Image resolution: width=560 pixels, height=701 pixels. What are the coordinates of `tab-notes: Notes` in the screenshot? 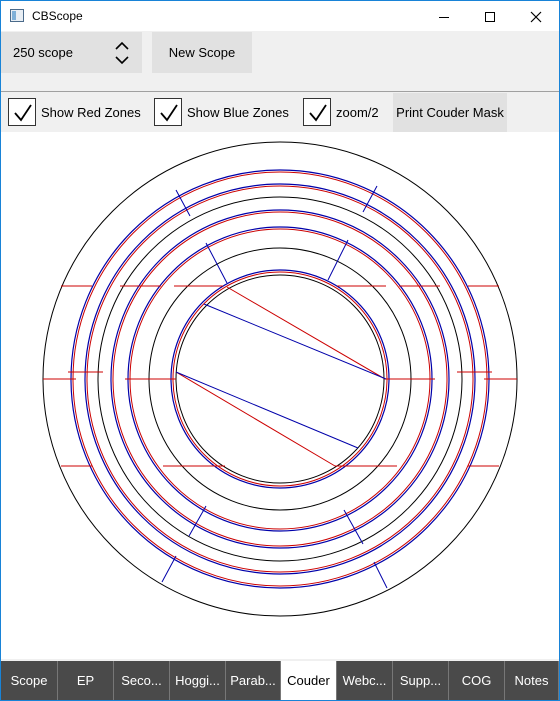 It's located at (532, 680).